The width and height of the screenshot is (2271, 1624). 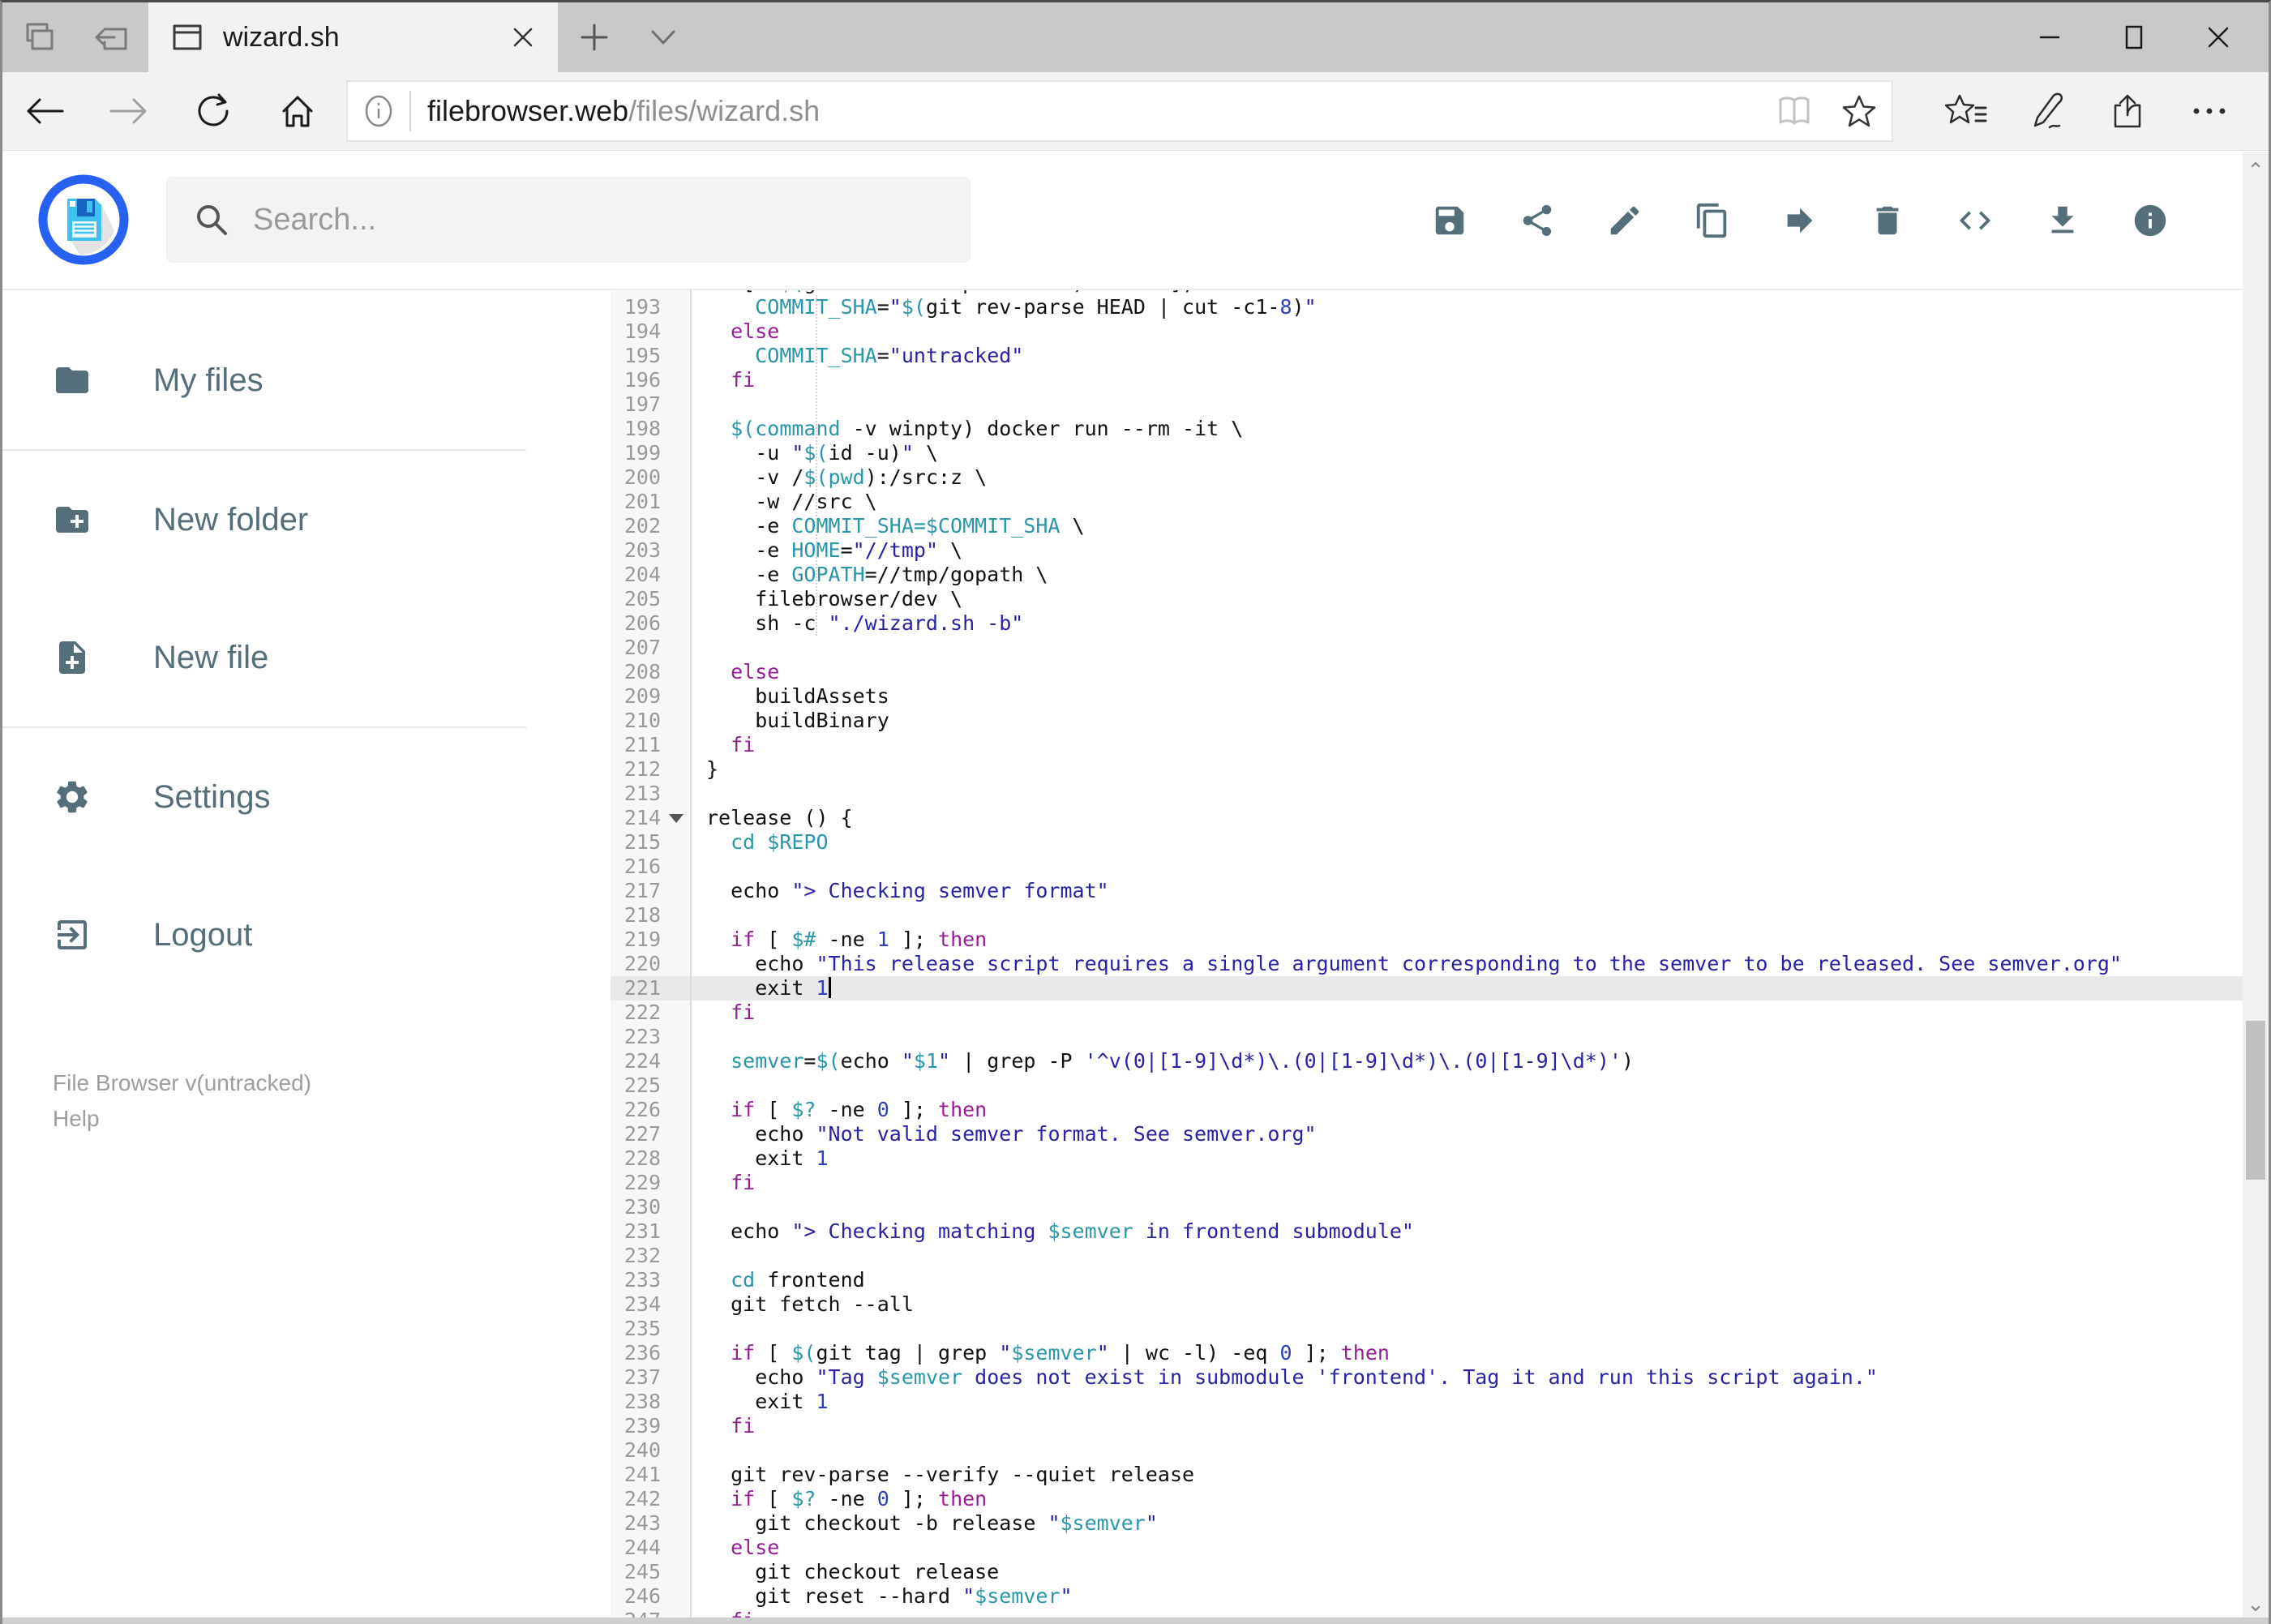 What do you see at coordinates (760, 843) in the screenshot?
I see `code-text: cd $REPO` at bounding box center [760, 843].